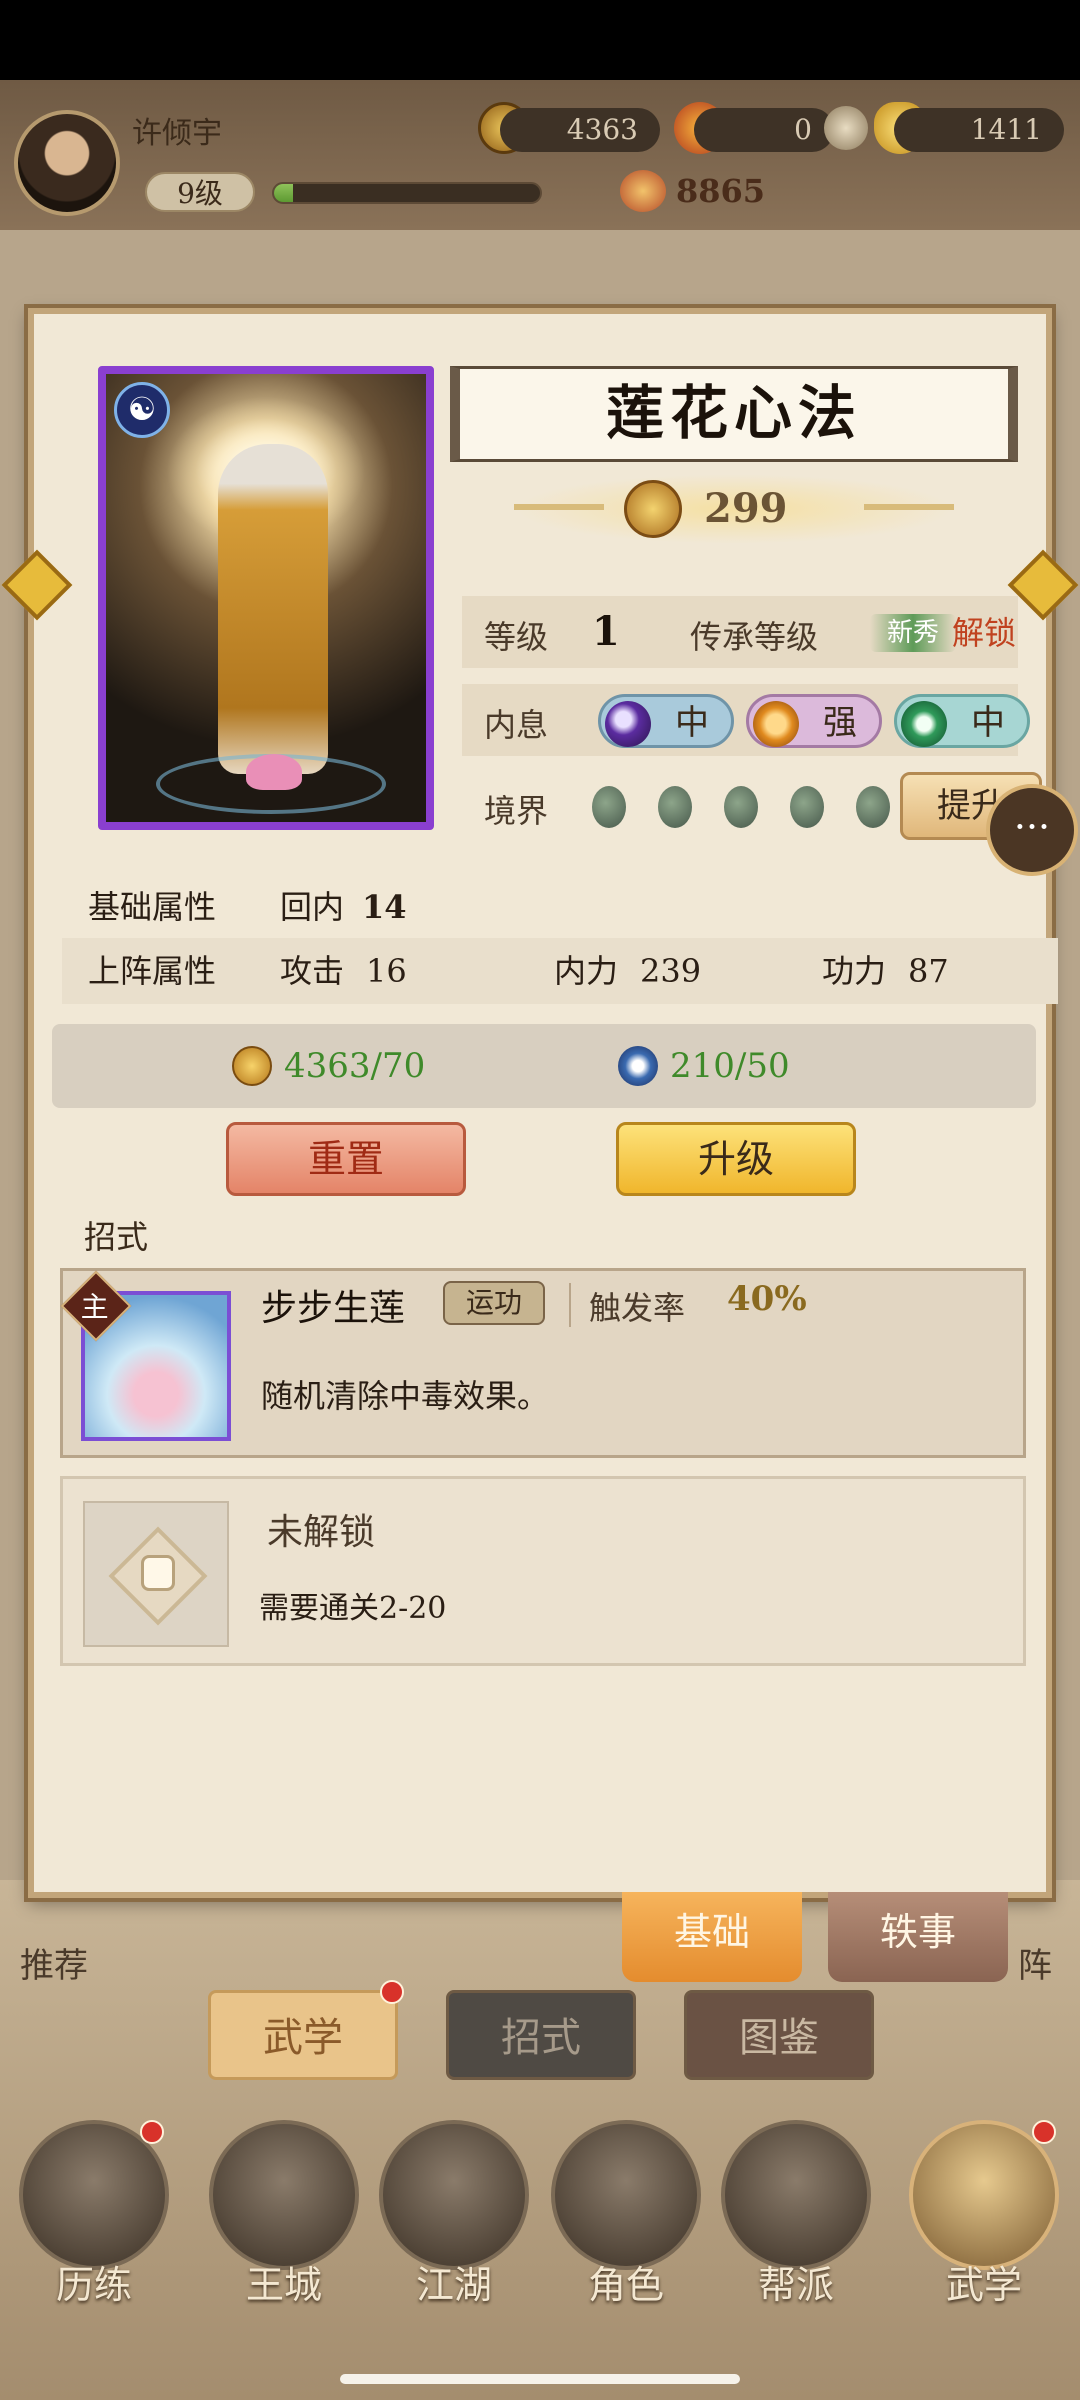  What do you see at coordinates (540, 40) in the screenshot?
I see `status-bar` at bounding box center [540, 40].